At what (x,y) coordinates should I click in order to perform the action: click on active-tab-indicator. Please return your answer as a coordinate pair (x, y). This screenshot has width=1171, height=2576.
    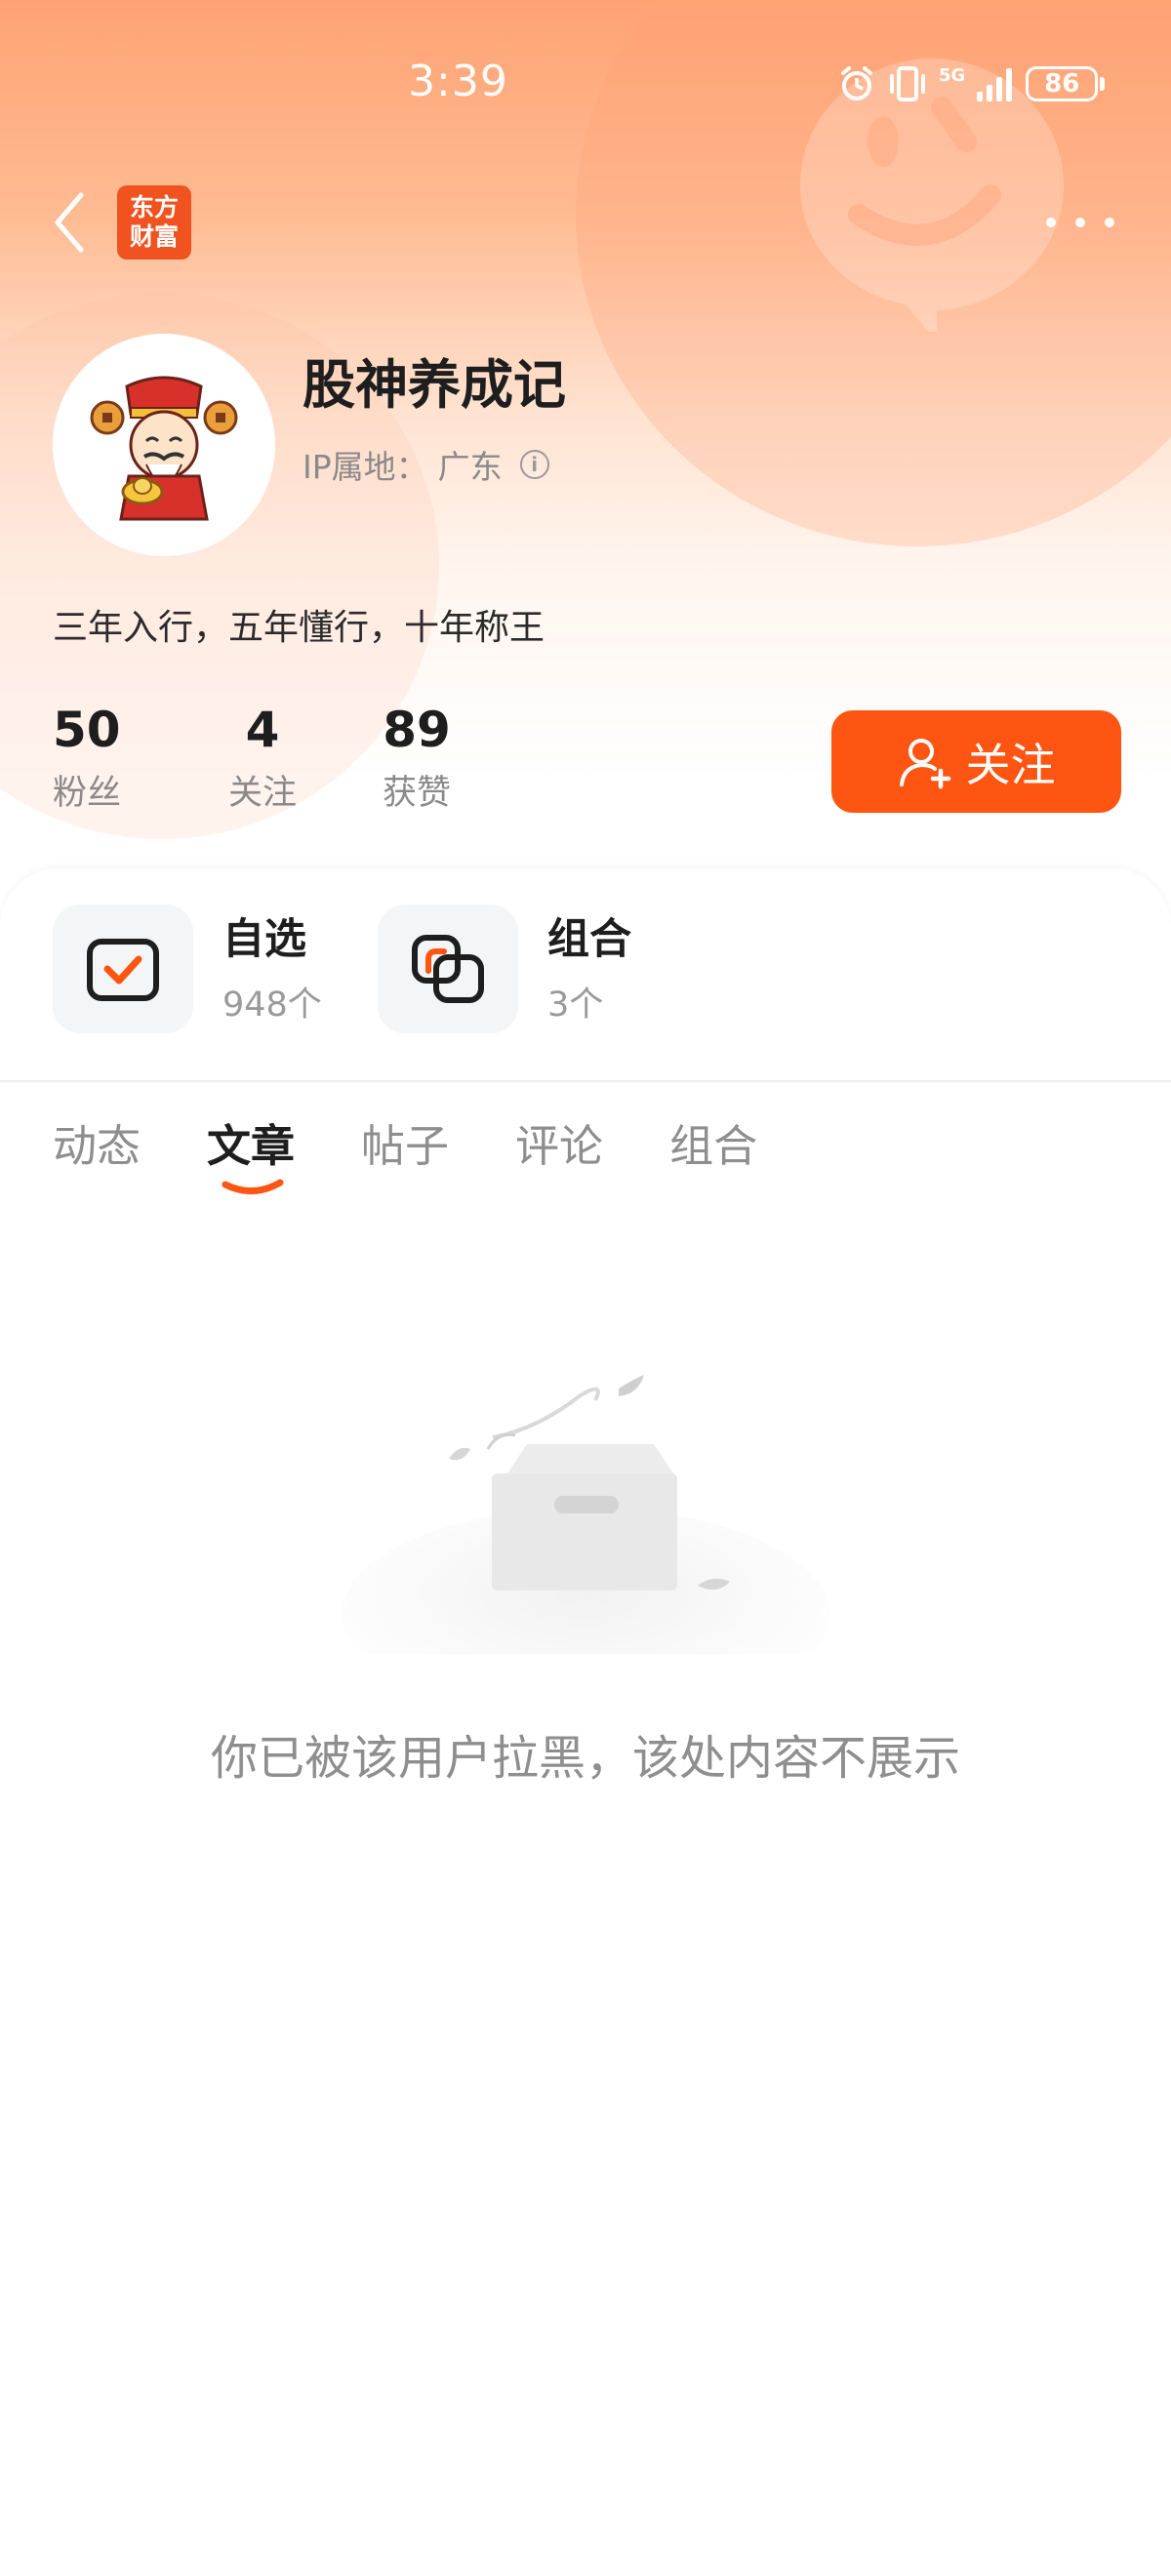
    Looking at the image, I should click on (253, 1186).